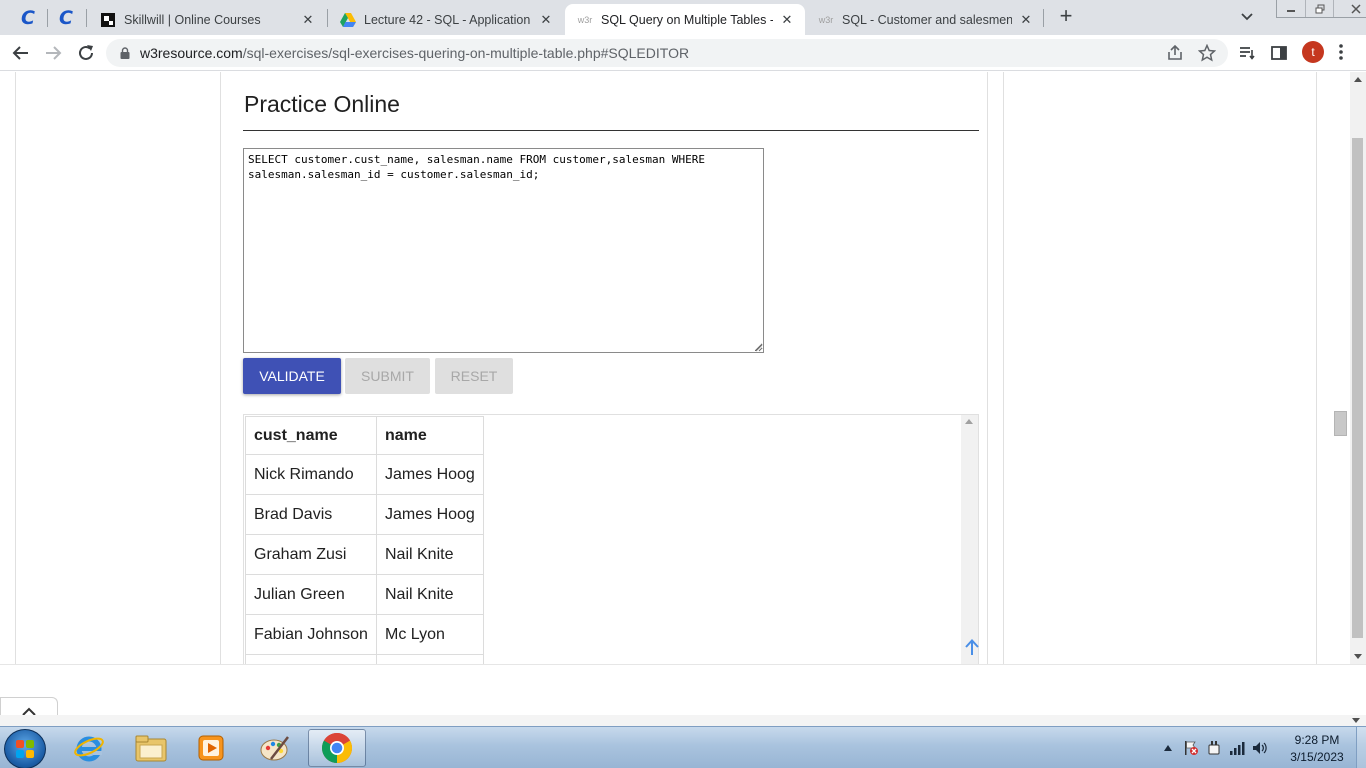  What do you see at coordinates (972, 647) in the screenshot?
I see `back-to-top-arrow-icon` at bounding box center [972, 647].